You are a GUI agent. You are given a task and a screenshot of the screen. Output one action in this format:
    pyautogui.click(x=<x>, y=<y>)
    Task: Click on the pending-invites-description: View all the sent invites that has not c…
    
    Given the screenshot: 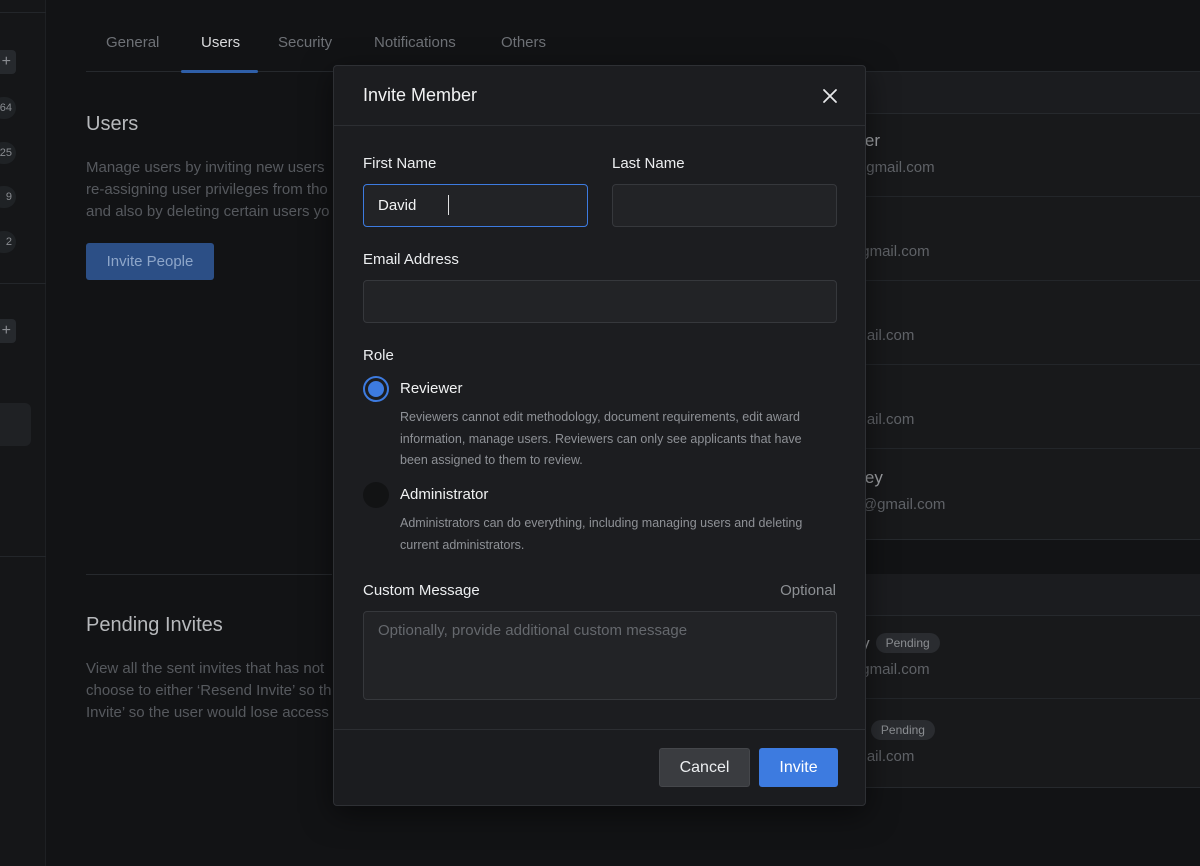 What is the action you would take?
    pyautogui.click(x=209, y=690)
    